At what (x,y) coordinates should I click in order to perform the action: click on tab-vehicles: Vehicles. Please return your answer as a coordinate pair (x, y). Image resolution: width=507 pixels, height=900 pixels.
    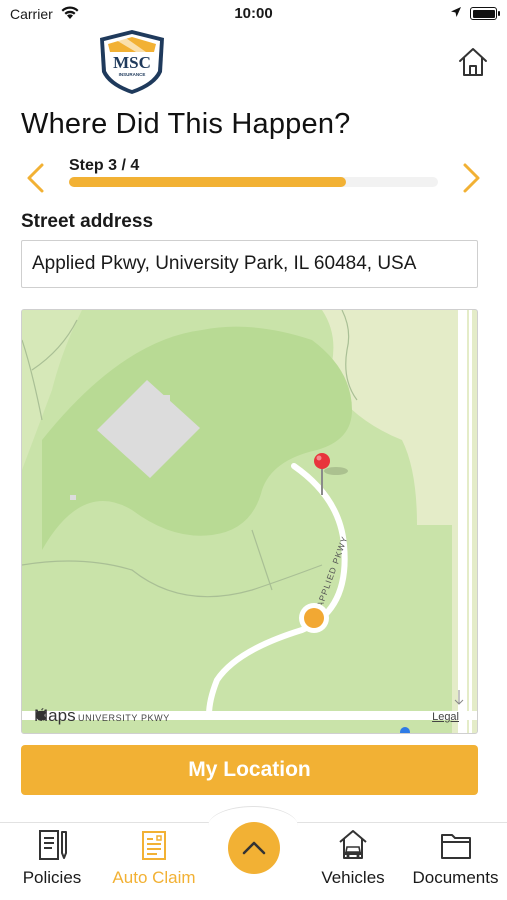
    Looking at the image, I should click on (353, 858).